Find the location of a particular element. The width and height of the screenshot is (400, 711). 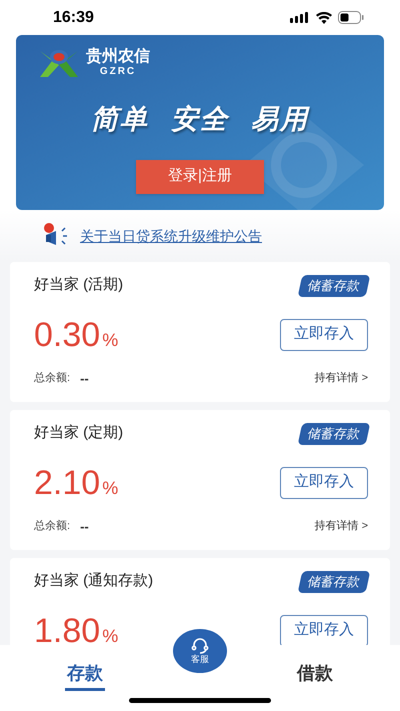

notice-link: 关于当日贷系统升级维护公告 is located at coordinates (171, 236).